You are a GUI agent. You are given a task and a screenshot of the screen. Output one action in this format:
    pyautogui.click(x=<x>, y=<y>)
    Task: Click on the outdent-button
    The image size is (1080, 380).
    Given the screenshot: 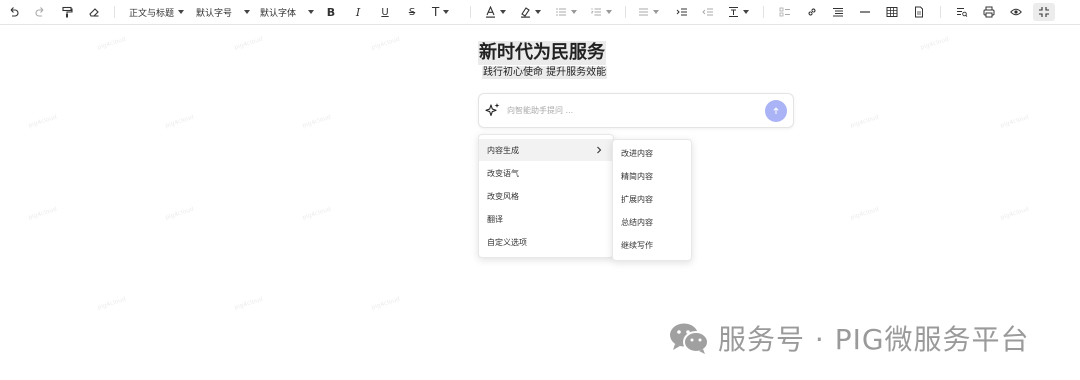 What is the action you would take?
    pyautogui.click(x=708, y=12)
    